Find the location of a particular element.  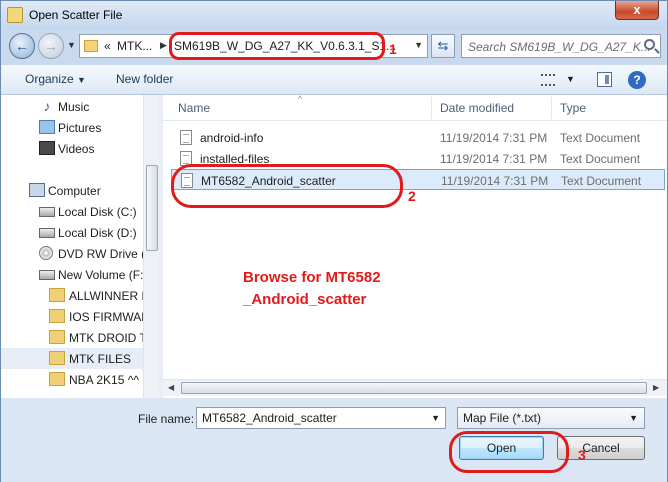

forward-button: → is located at coordinates (51, 46).